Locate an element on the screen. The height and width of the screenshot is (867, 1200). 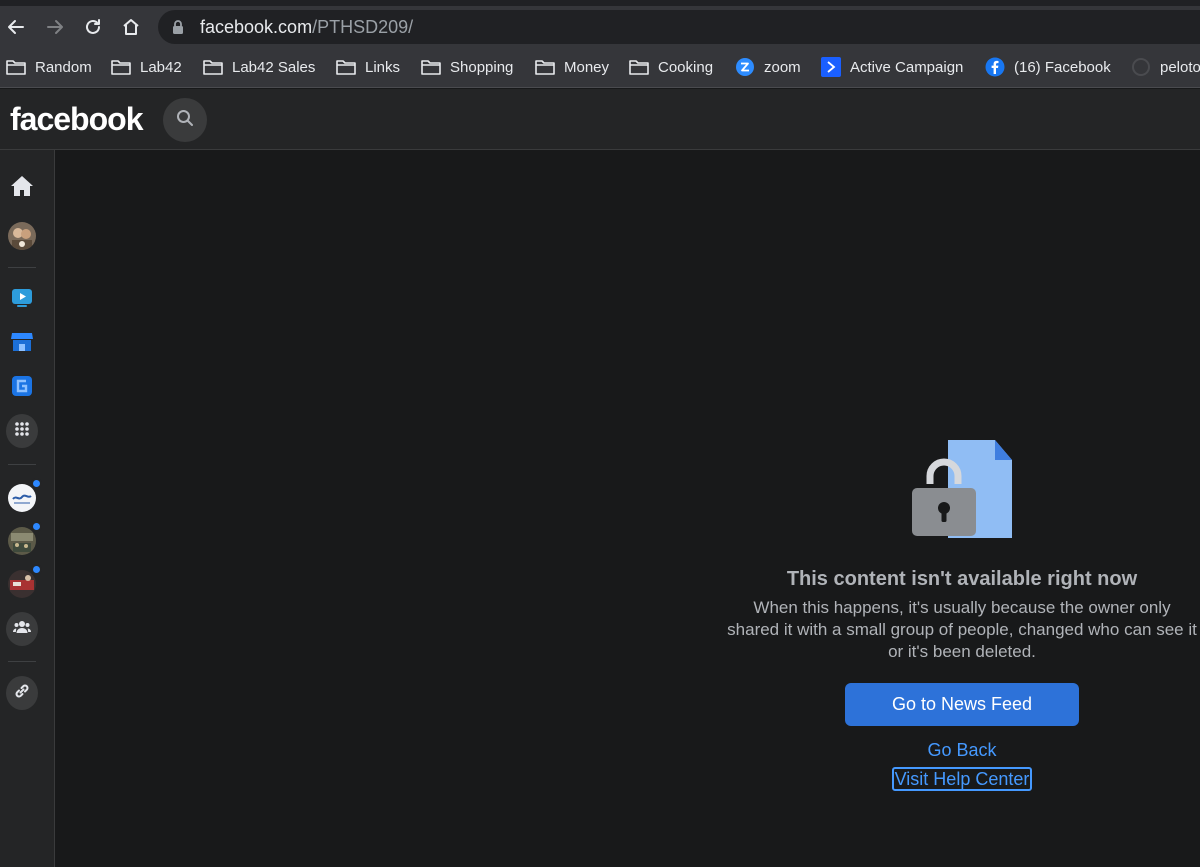
reload-icon is located at coordinates (93, 27).